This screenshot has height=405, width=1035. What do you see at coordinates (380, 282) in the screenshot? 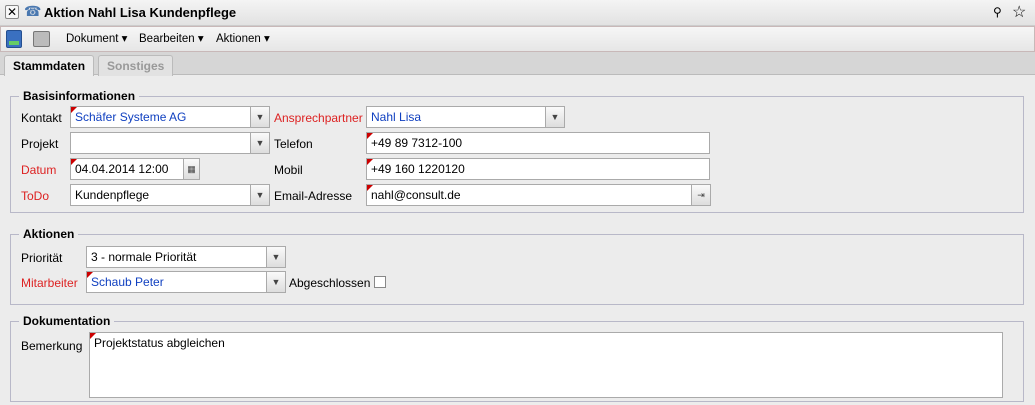
I see `abgeschlossen-checkbox` at bounding box center [380, 282].